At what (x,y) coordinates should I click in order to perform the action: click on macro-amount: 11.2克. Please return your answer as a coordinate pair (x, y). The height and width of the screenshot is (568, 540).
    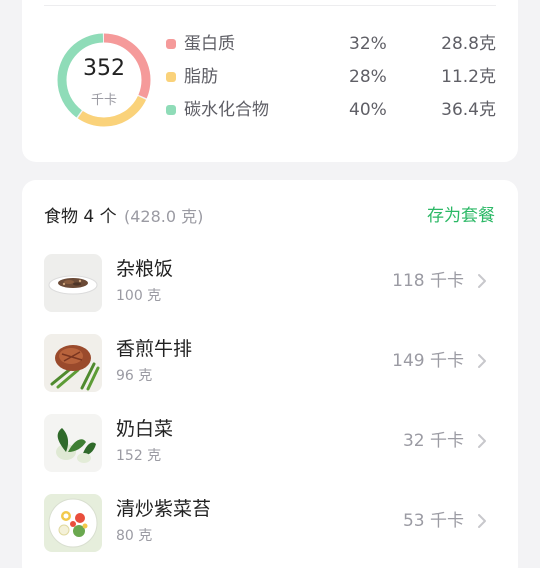
    Looking at the image, I should click on (468, 77).